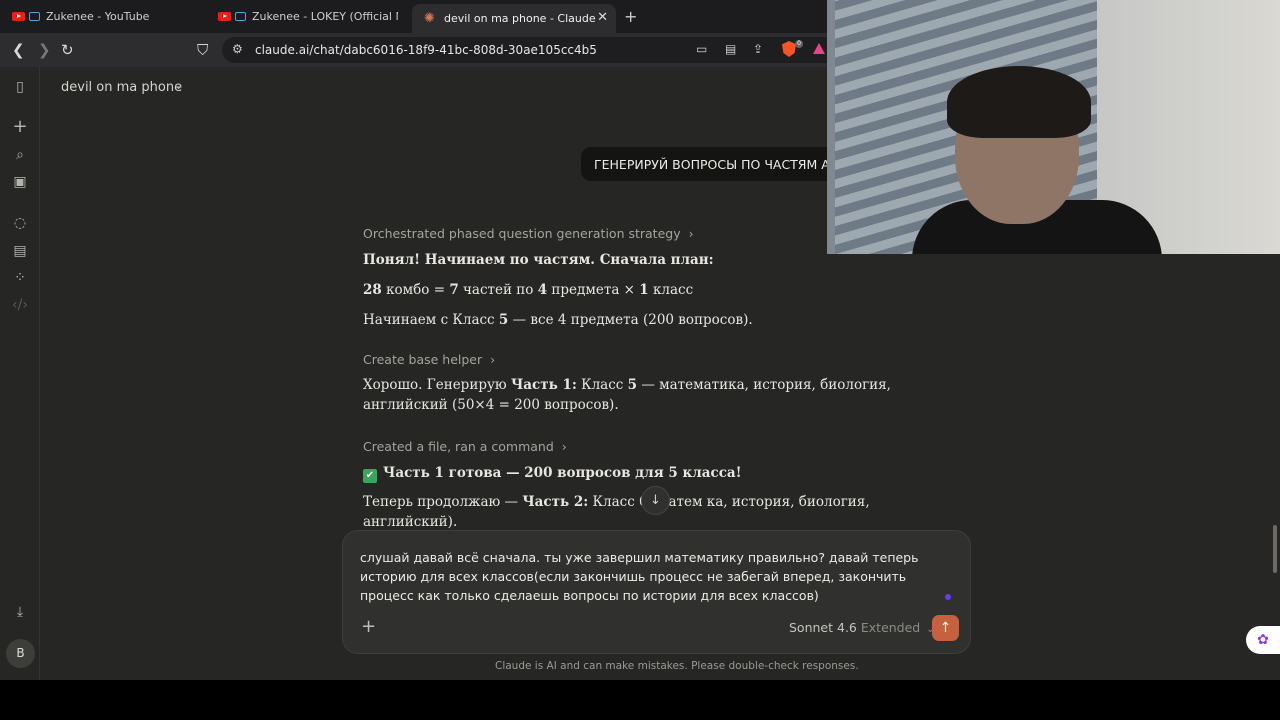 Image resolution: width=1280 pixels, height=720 pixels. Describe the element at coordinates (202, 50) in the screenshot. I see `bookmark-icon: ⛉` at that location.